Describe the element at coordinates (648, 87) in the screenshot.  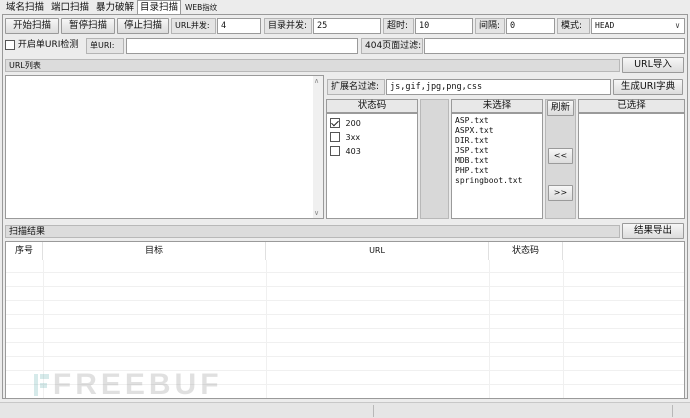
I see `generate-dict-button: 生成URI字典` at that location.